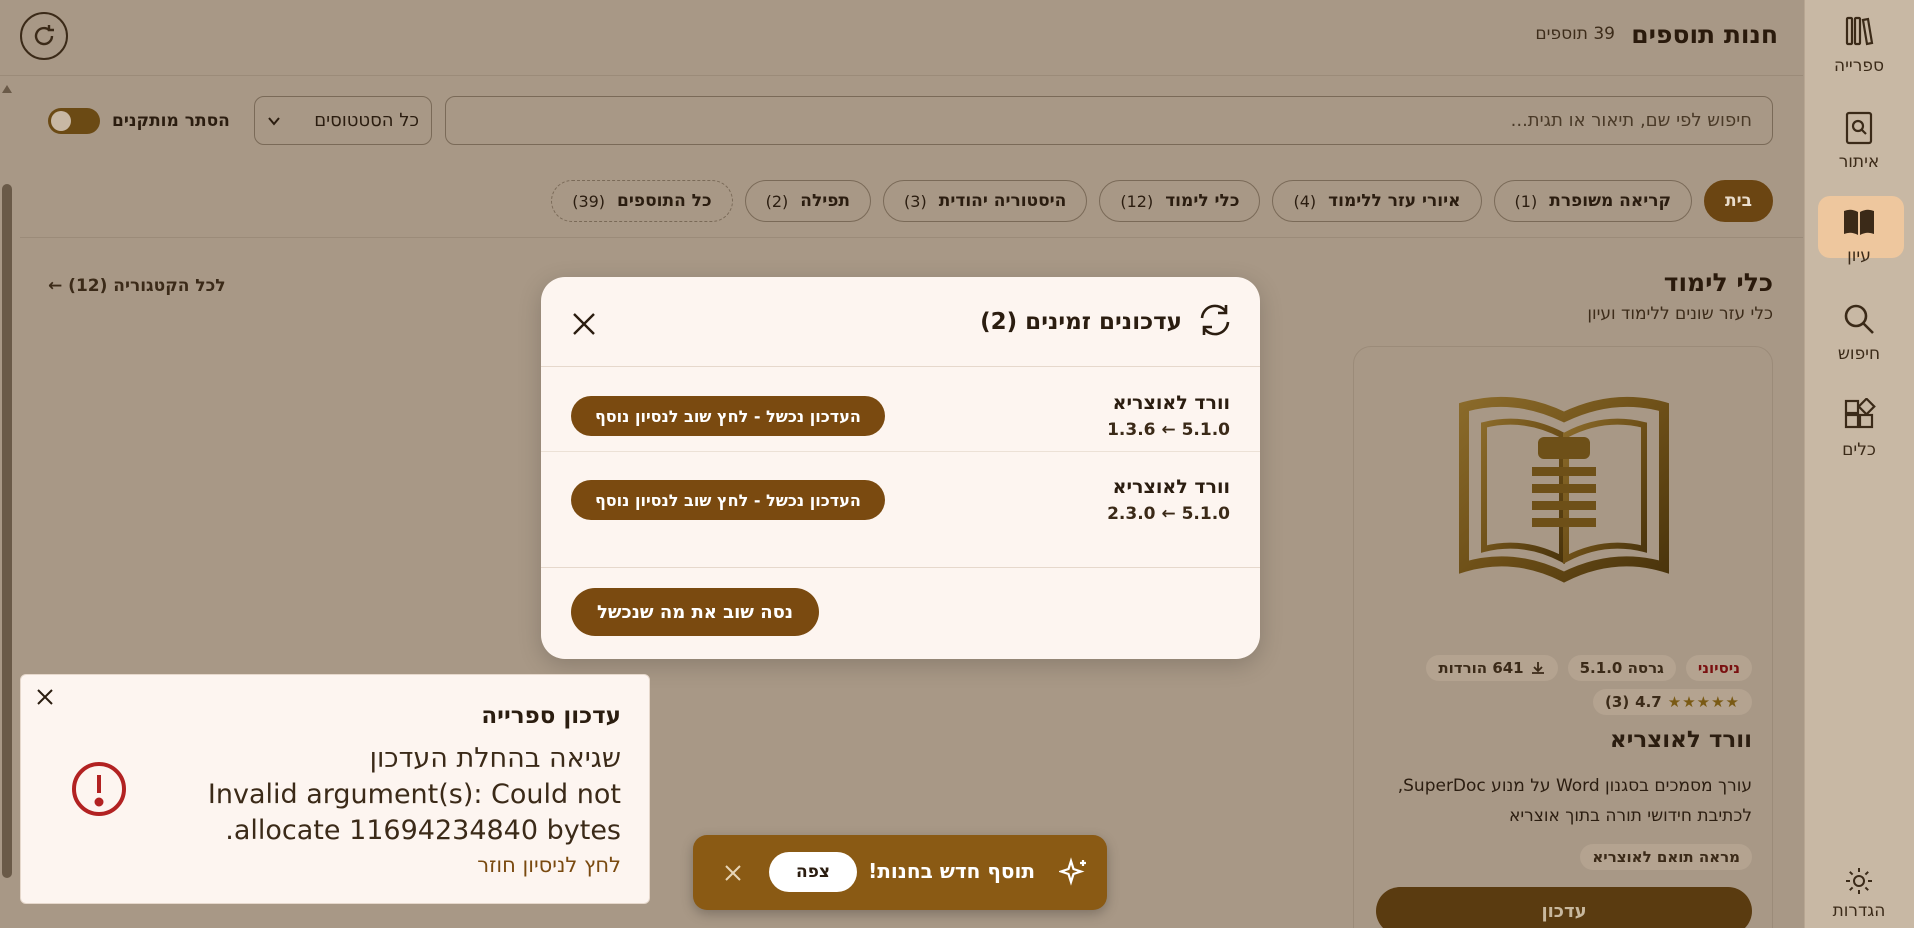  I want to click on version-badge: גרסה 5.1.0, so click(1621, 668).